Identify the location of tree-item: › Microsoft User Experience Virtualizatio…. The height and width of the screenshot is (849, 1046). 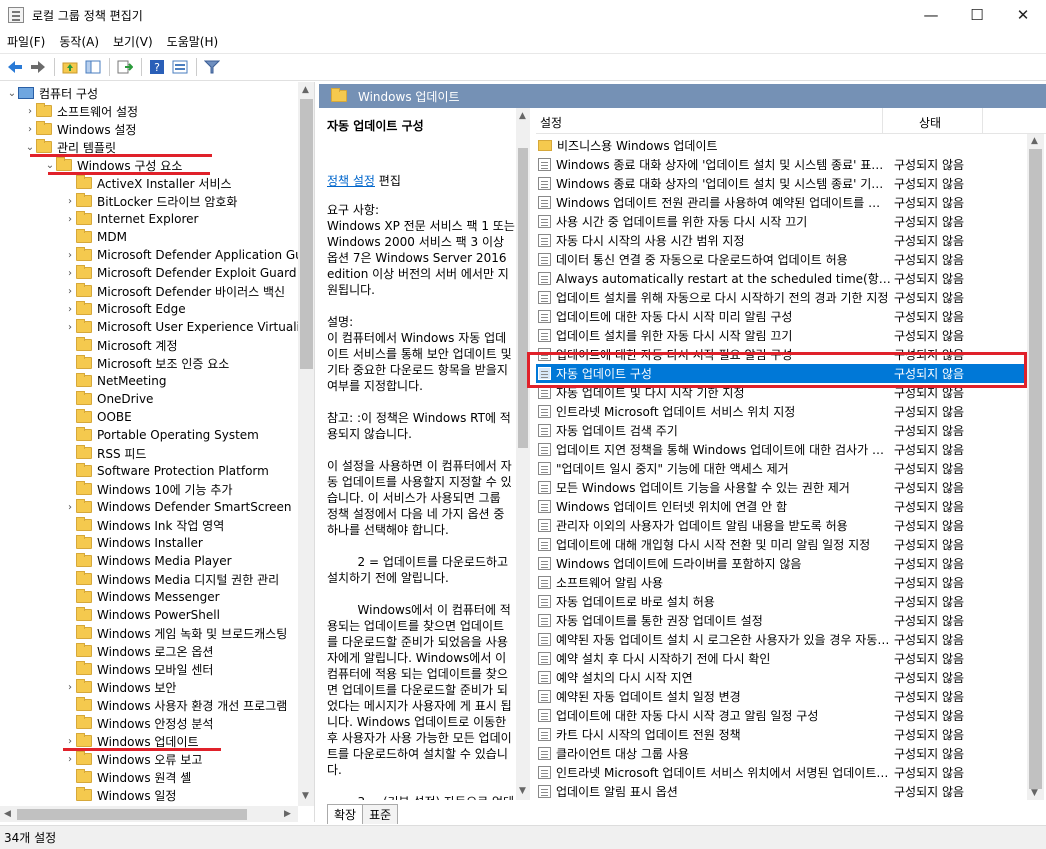
(189, 327).